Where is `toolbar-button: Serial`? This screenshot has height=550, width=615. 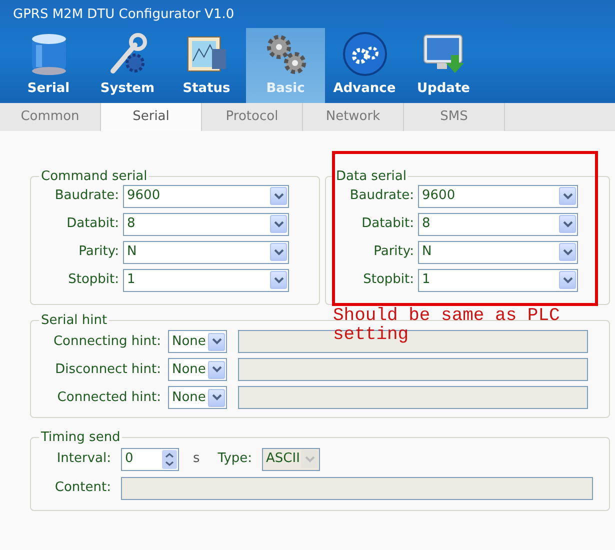 toolbar-button: Serial is located at coordinates (48, 65).